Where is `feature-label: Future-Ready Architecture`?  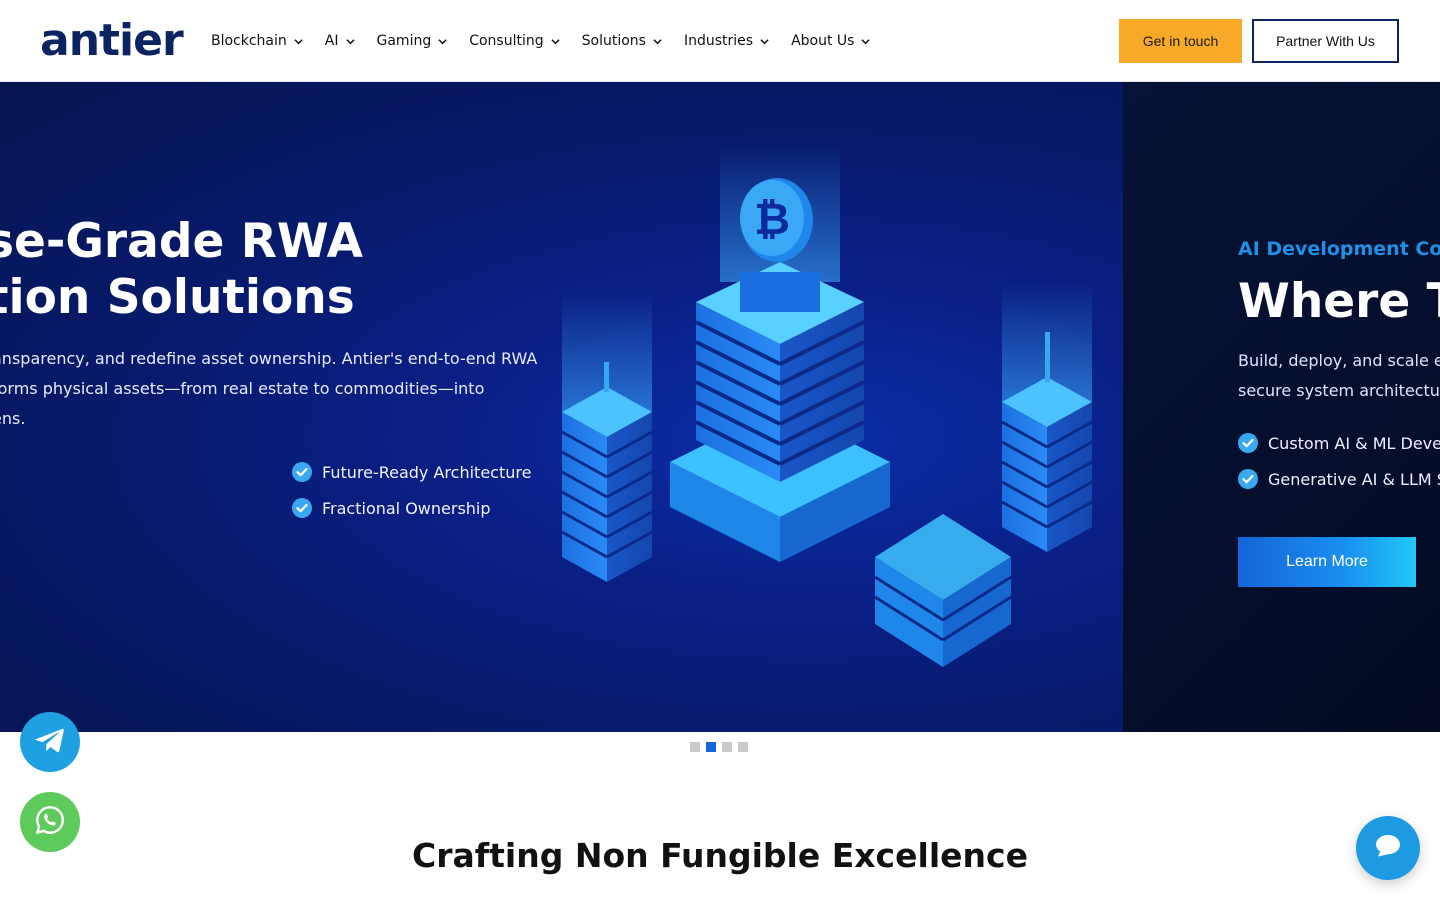 feature-label: Future-Ready Architecture is located at coordinates (427, 472).